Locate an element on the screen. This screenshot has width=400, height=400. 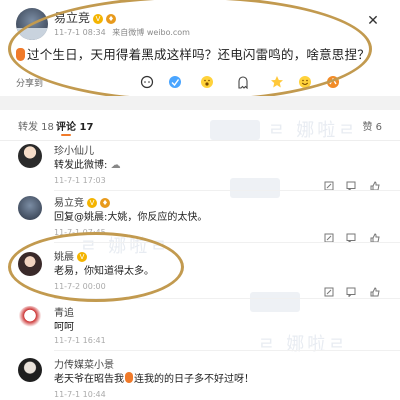
tab-comment: 评论 17 is located at coordinates (74, 125).